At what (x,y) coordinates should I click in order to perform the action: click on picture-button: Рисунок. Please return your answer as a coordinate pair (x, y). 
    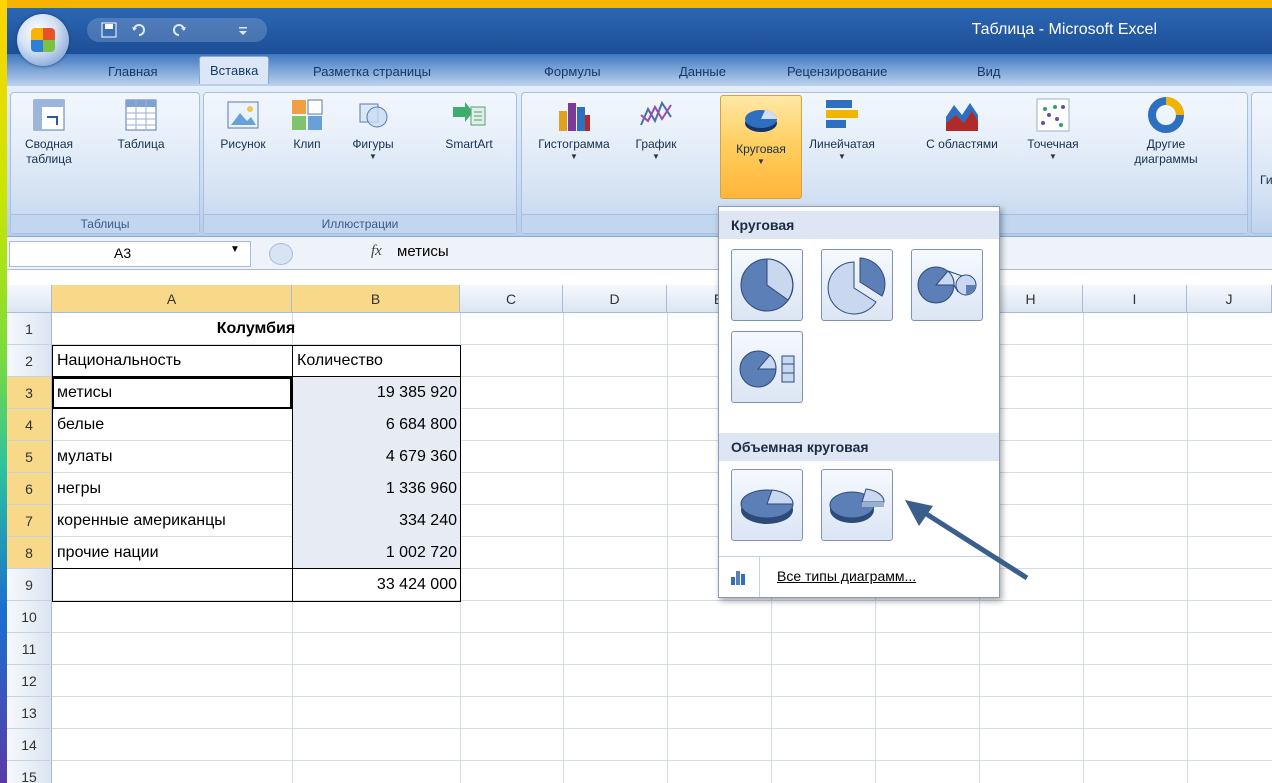
    Looking at the image, I should click on (243, 124).